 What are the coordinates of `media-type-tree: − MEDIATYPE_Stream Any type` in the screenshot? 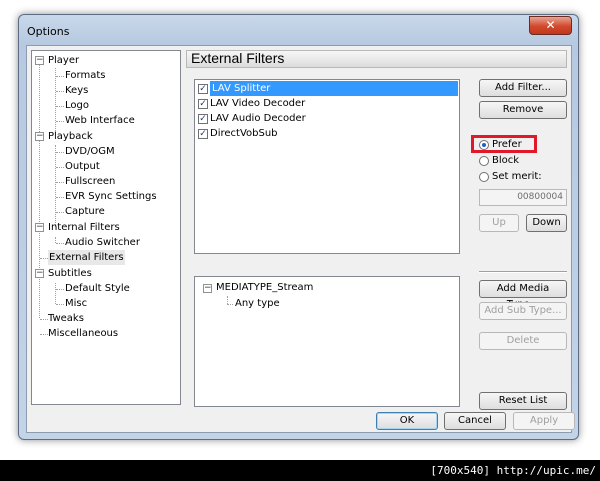 It's located at (327, 341).